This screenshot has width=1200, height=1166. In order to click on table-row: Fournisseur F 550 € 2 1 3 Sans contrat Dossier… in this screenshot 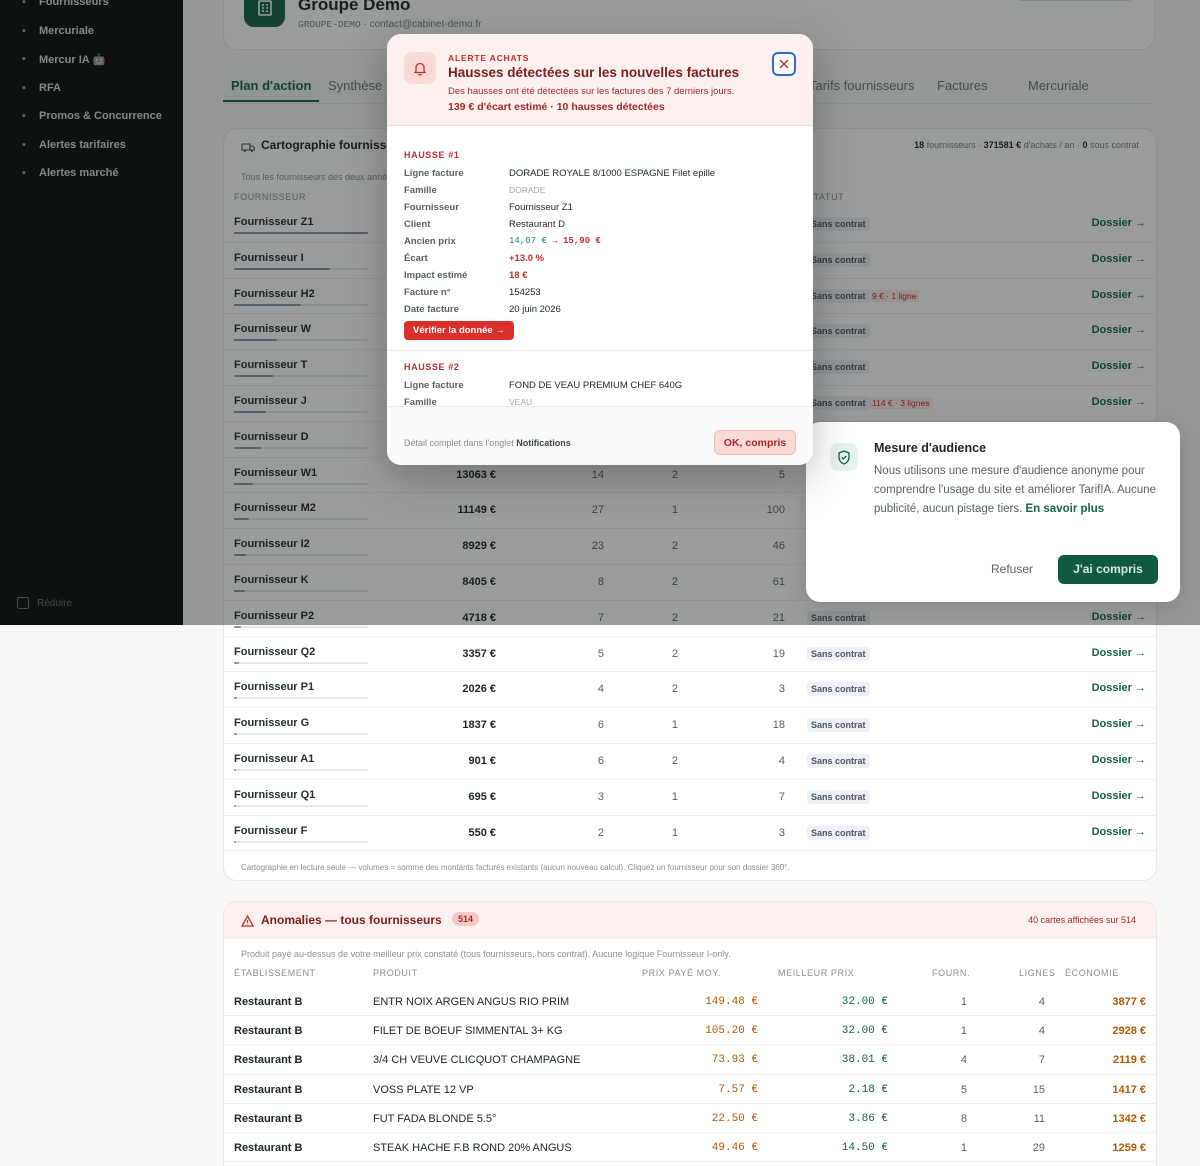, I will do `click(690, 834)`.